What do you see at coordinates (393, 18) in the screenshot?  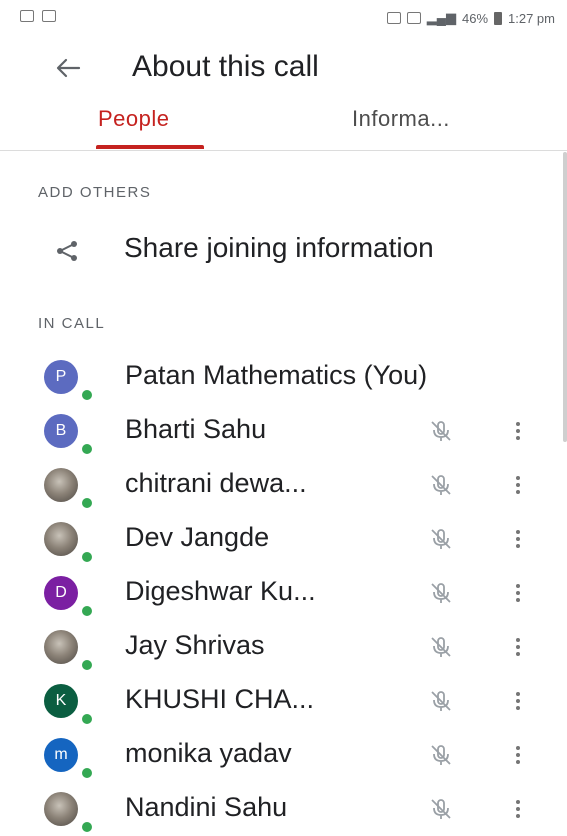 I see `notification-icon` at bounding box center [393, 18].